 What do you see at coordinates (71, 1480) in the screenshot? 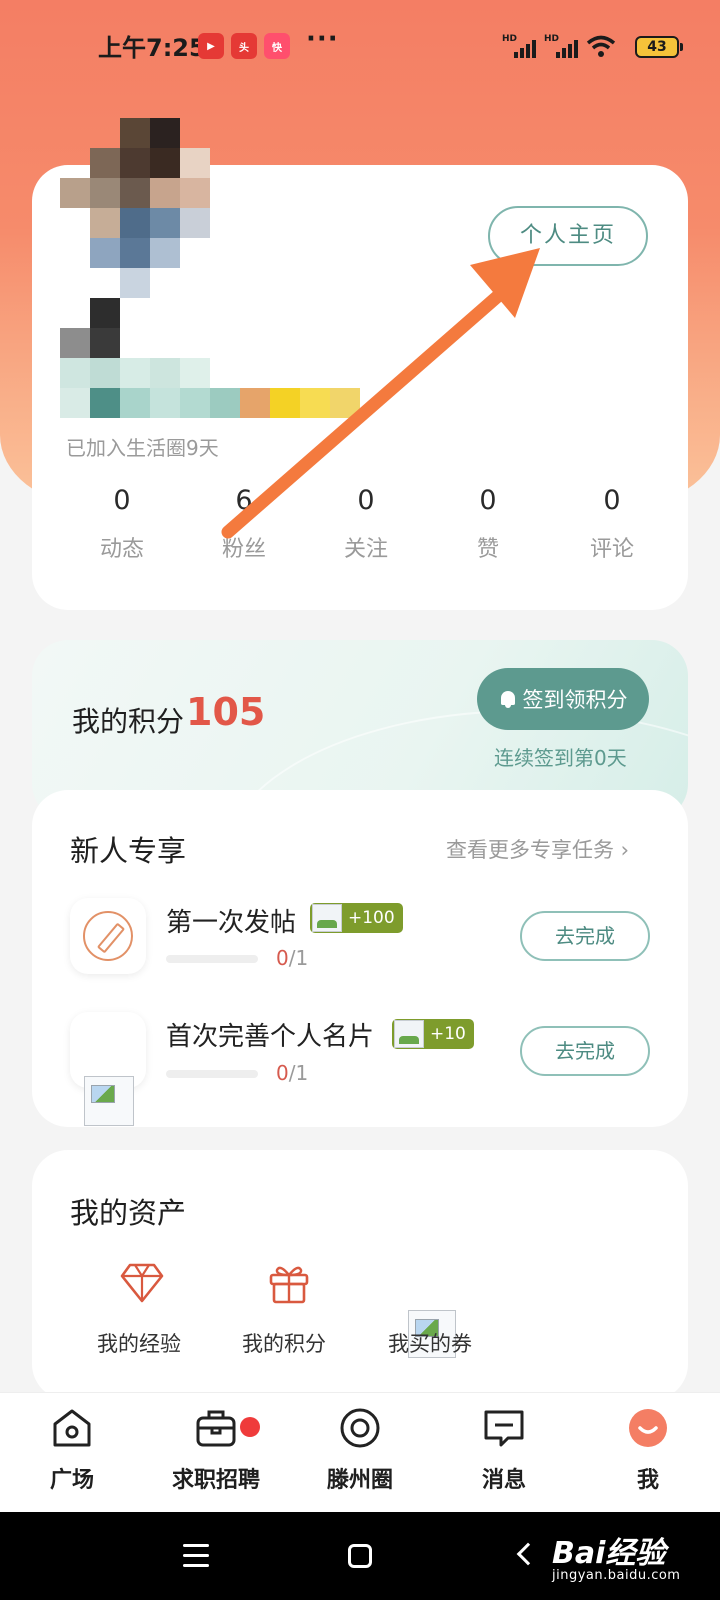
I see `tab-label: 广场` at bounding box center [71, 1480].